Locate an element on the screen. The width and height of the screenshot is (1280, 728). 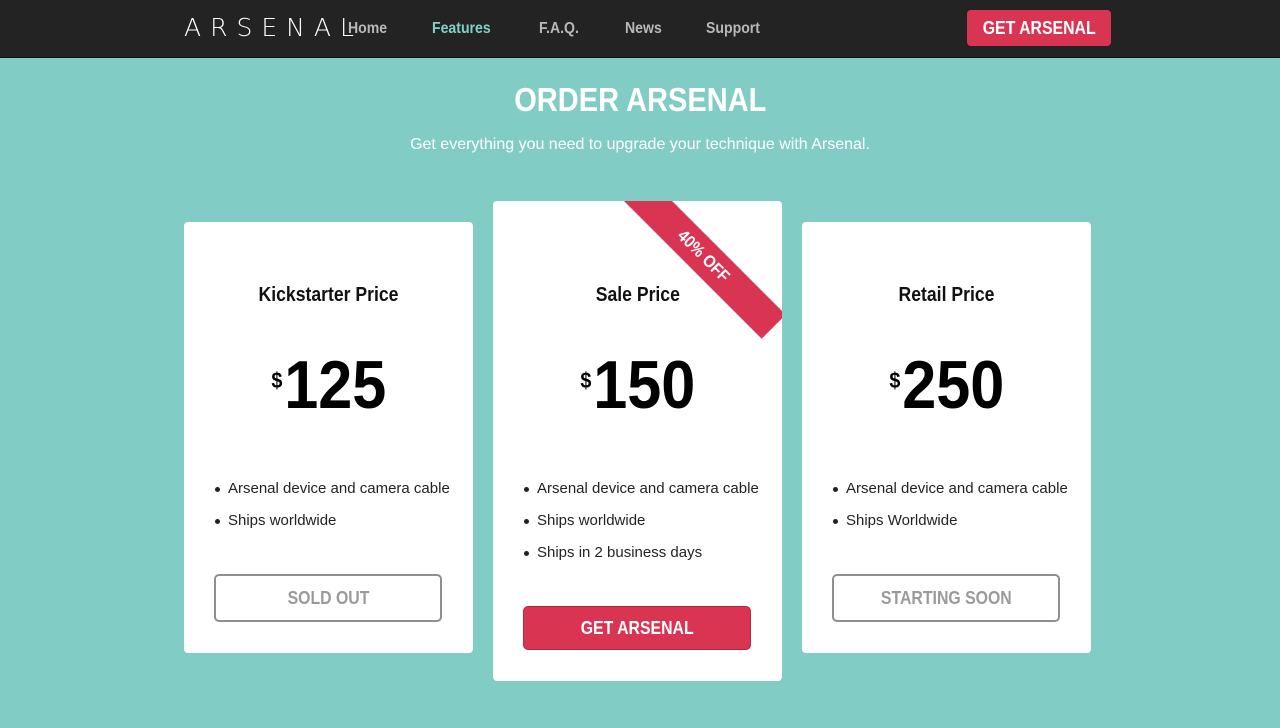
nav-link-faq: F.A.Q. is located at coordinates (559, 29).